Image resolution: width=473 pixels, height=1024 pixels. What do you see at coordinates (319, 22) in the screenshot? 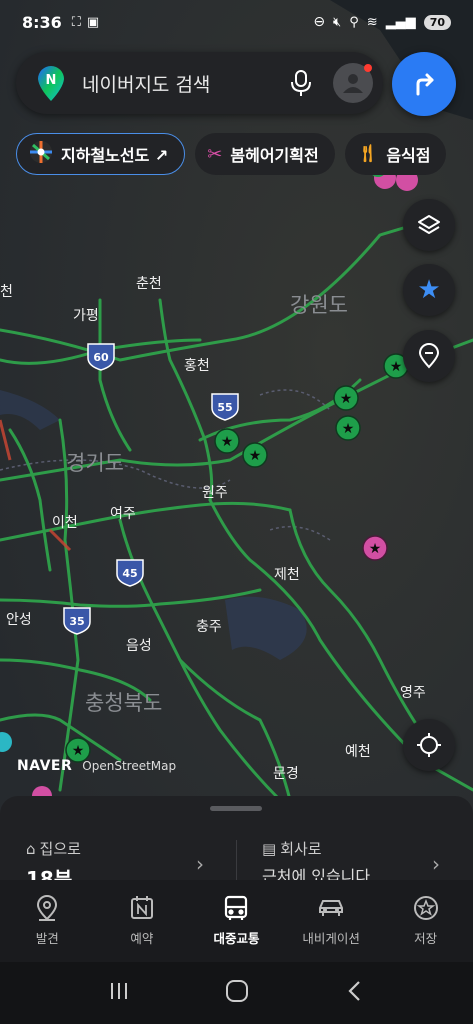
I see `dnd-icon: ⊖` at bounding box center [319, 22].